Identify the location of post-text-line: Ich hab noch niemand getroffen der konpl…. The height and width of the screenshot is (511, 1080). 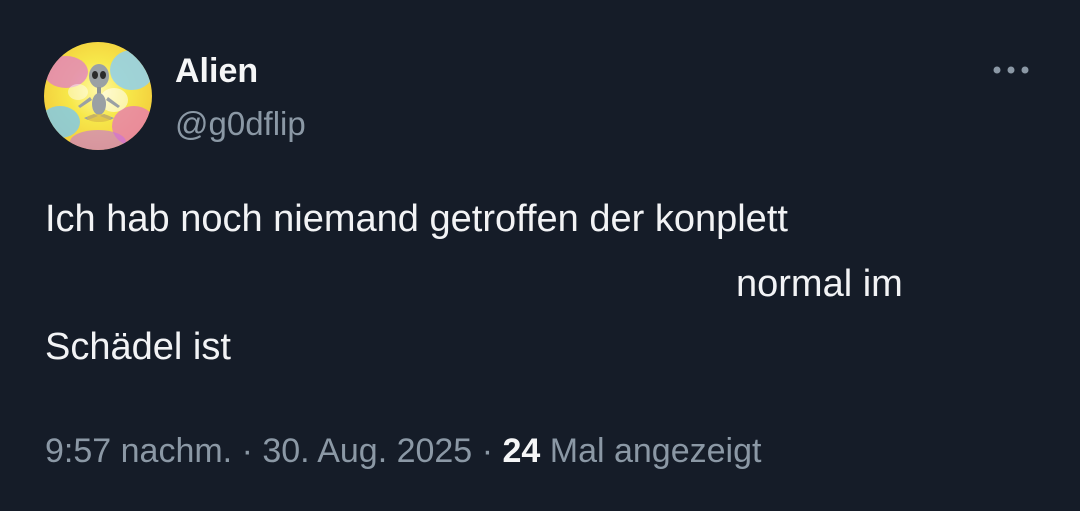
(416, 219).